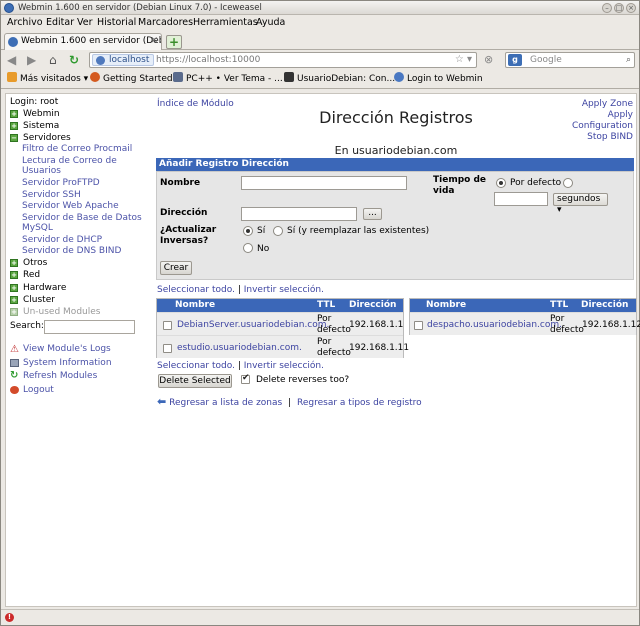  Describe the element at coordinates (438, 79) in the screenshot. I see `bookmark-login-webmin: Login to Webmin` at that location.